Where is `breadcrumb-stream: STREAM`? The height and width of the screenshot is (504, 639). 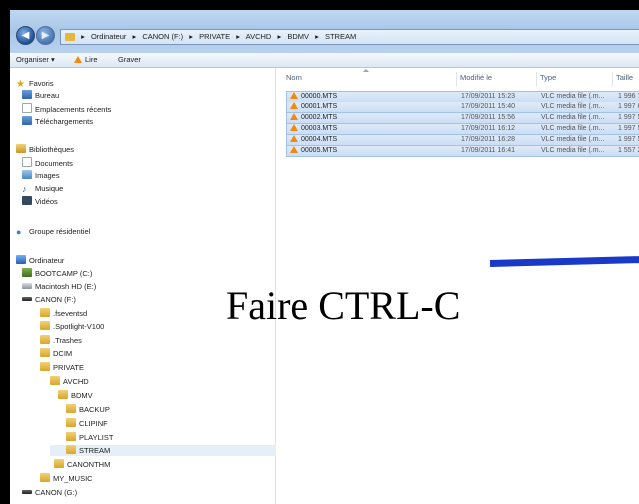
breadcrumb-stream: STREAM is located at coordinates (340, 36).